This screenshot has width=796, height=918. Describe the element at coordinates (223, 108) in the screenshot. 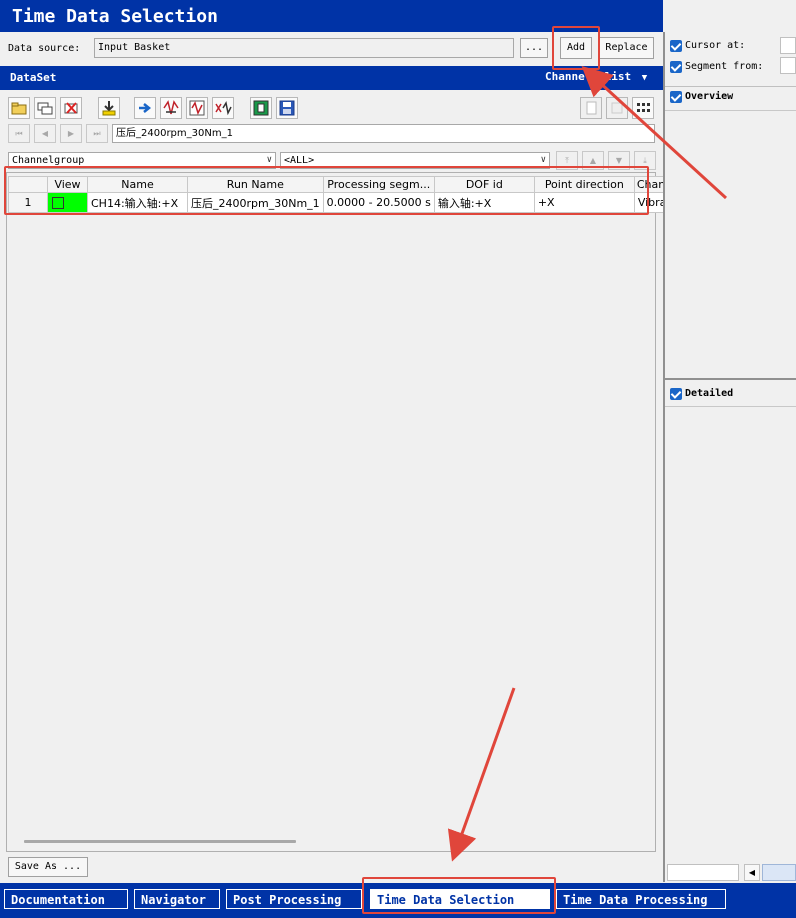

I see `signal-remove-icon` at that location.